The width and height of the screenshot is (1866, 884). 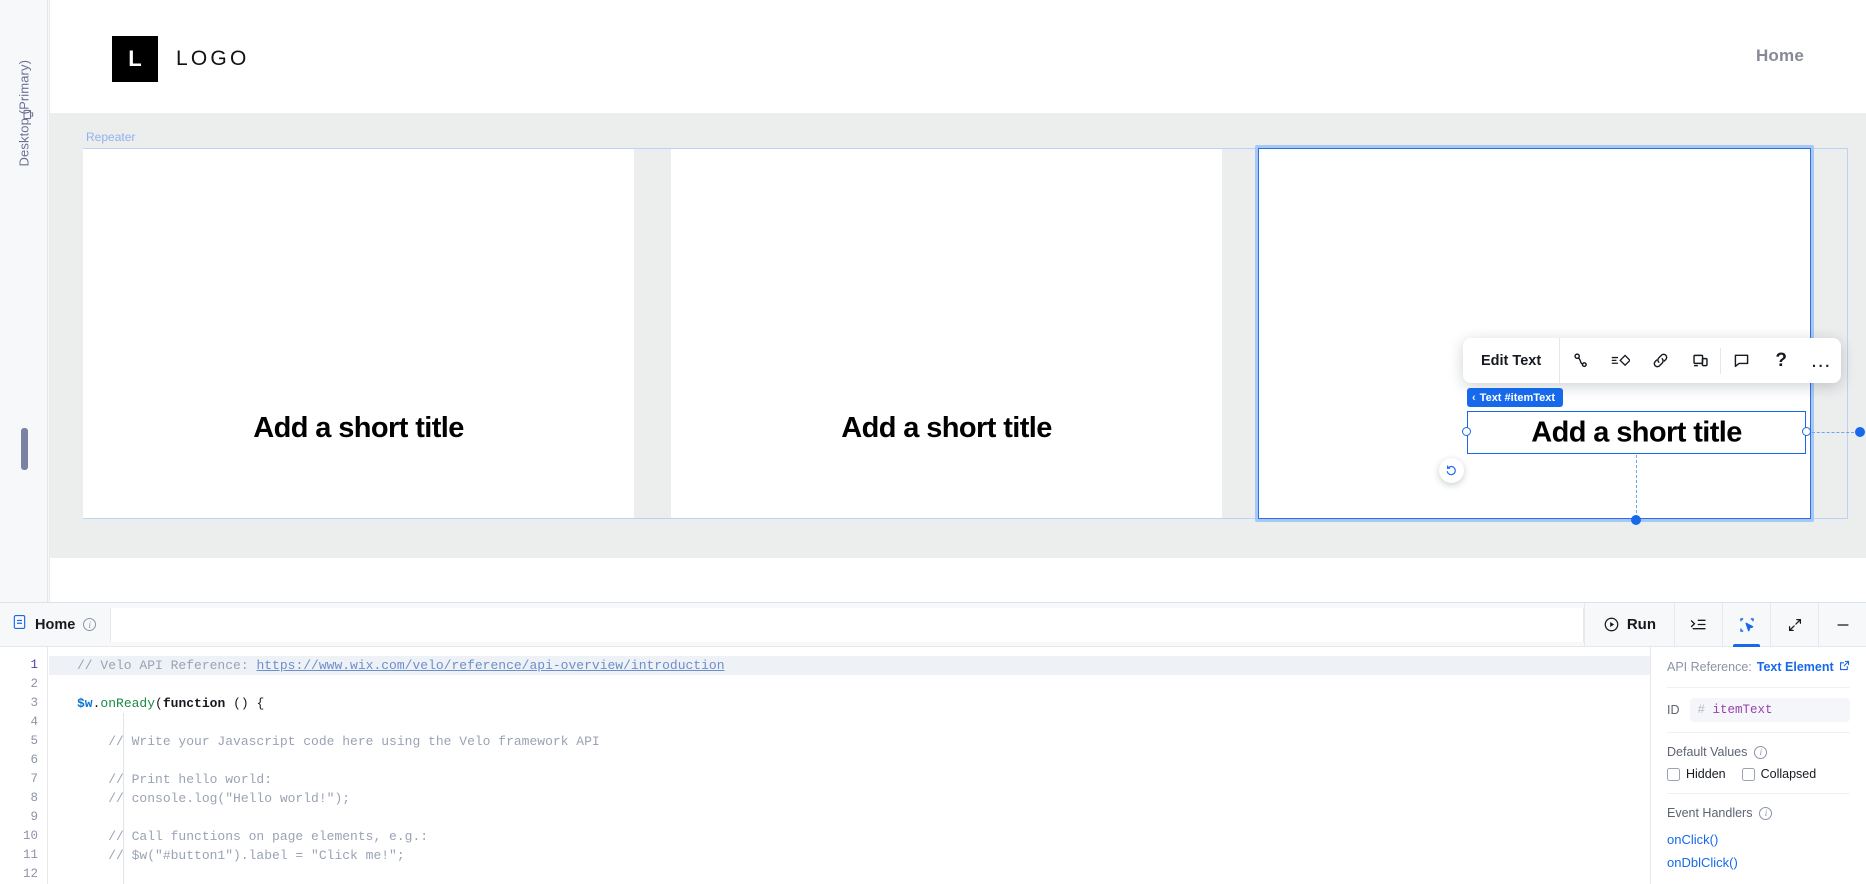 What do you see at coordinates (24, 765) in the screenshot?
I see `line-number-gutter: 12345678910111213` at bounding box center [24, 765].